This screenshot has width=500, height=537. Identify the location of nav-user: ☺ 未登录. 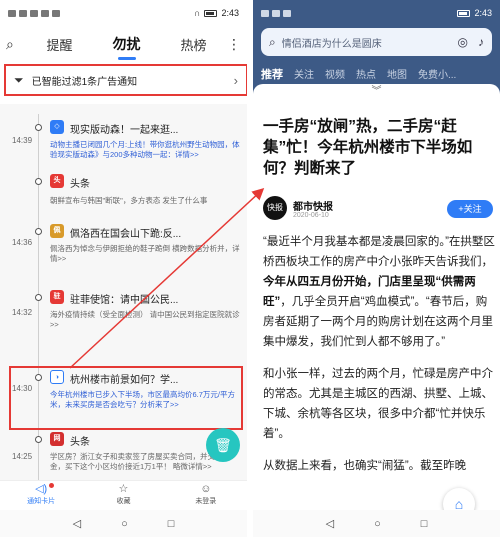
(206, 495).